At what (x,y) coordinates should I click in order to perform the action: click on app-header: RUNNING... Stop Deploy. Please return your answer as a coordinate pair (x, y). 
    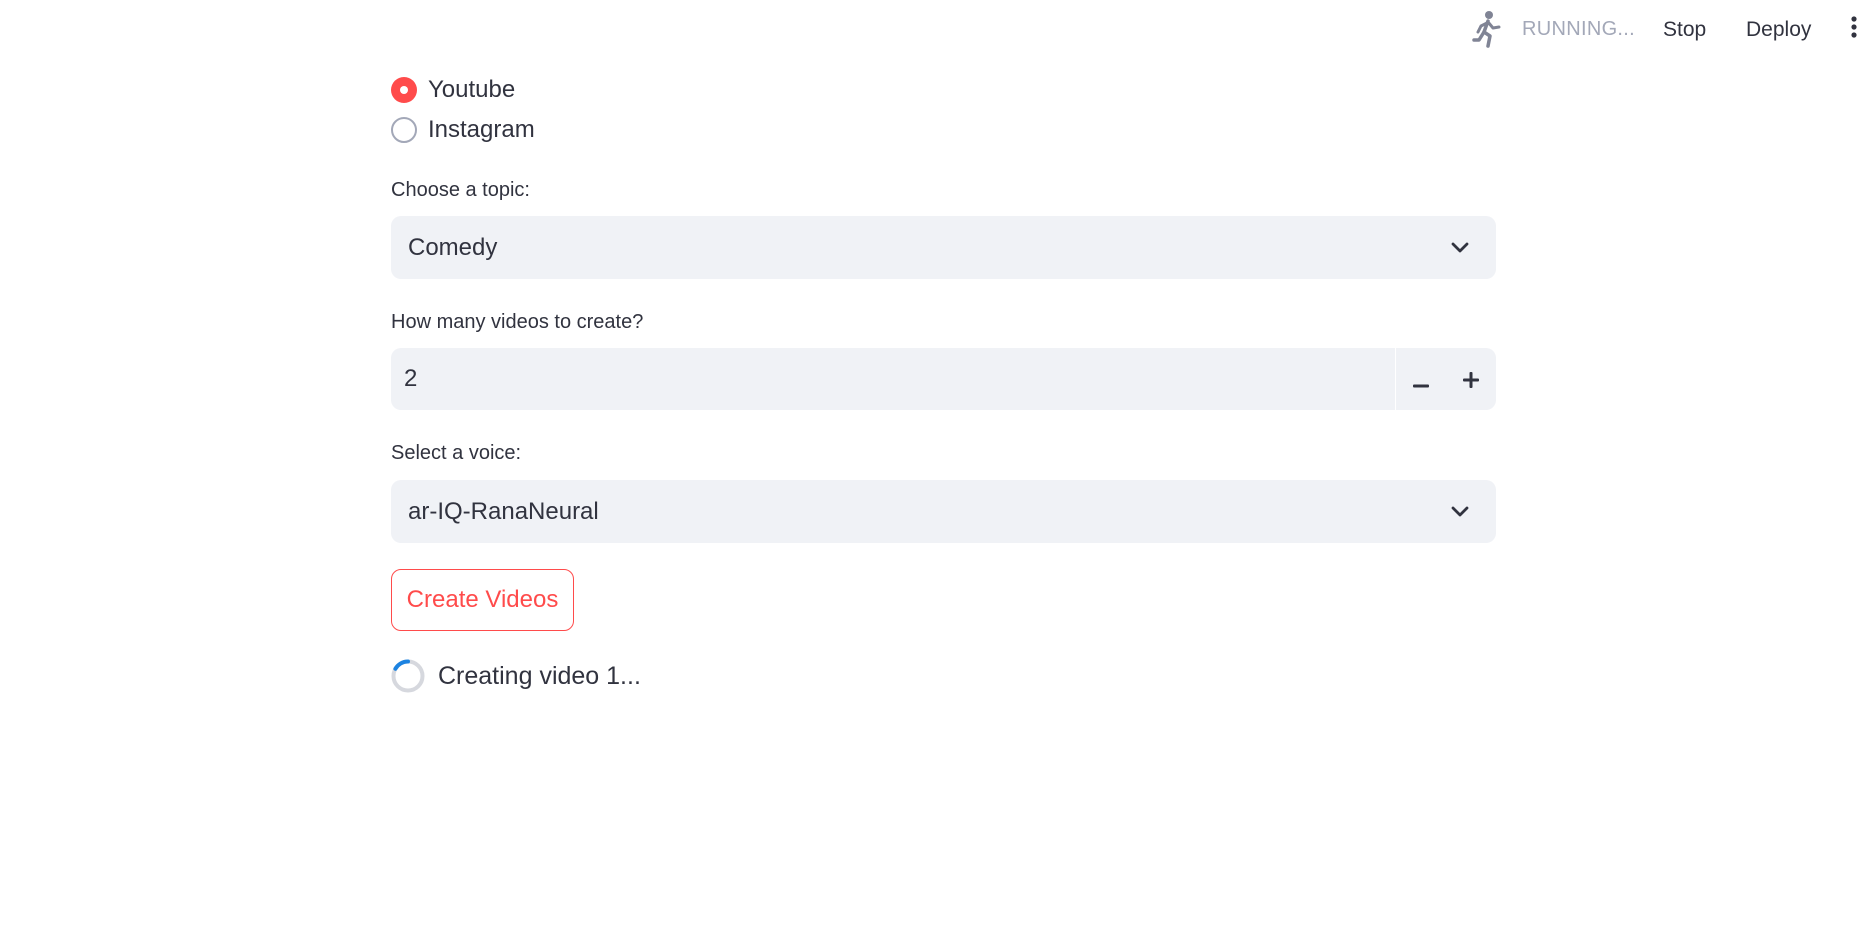
    Looking at the image, I should click on (933, 30).